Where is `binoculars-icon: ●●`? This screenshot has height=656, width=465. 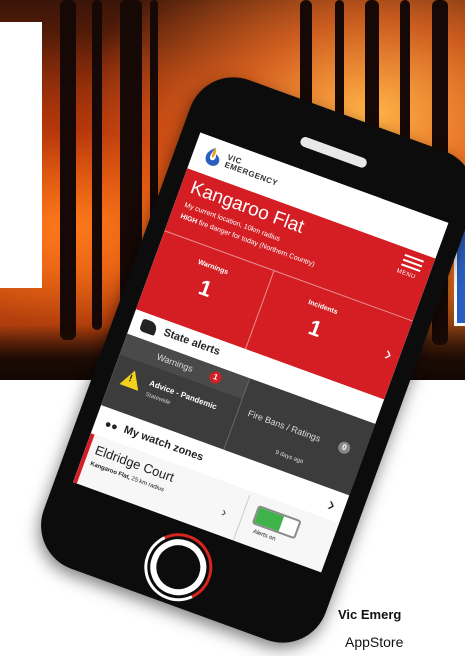 binoculars-icon: ●● is located at coordinates (111, 425).